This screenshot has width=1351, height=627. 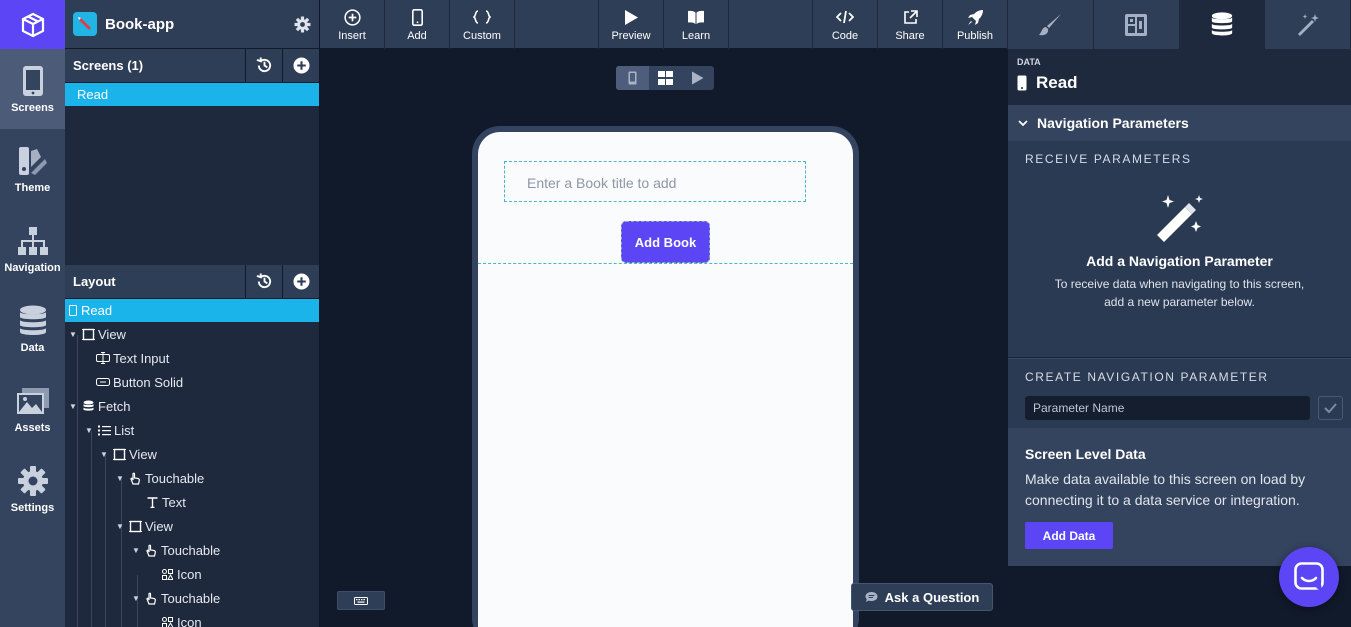 I want to click on add-param-description-line: add a new parameter below., so click(x=1179, y=302).